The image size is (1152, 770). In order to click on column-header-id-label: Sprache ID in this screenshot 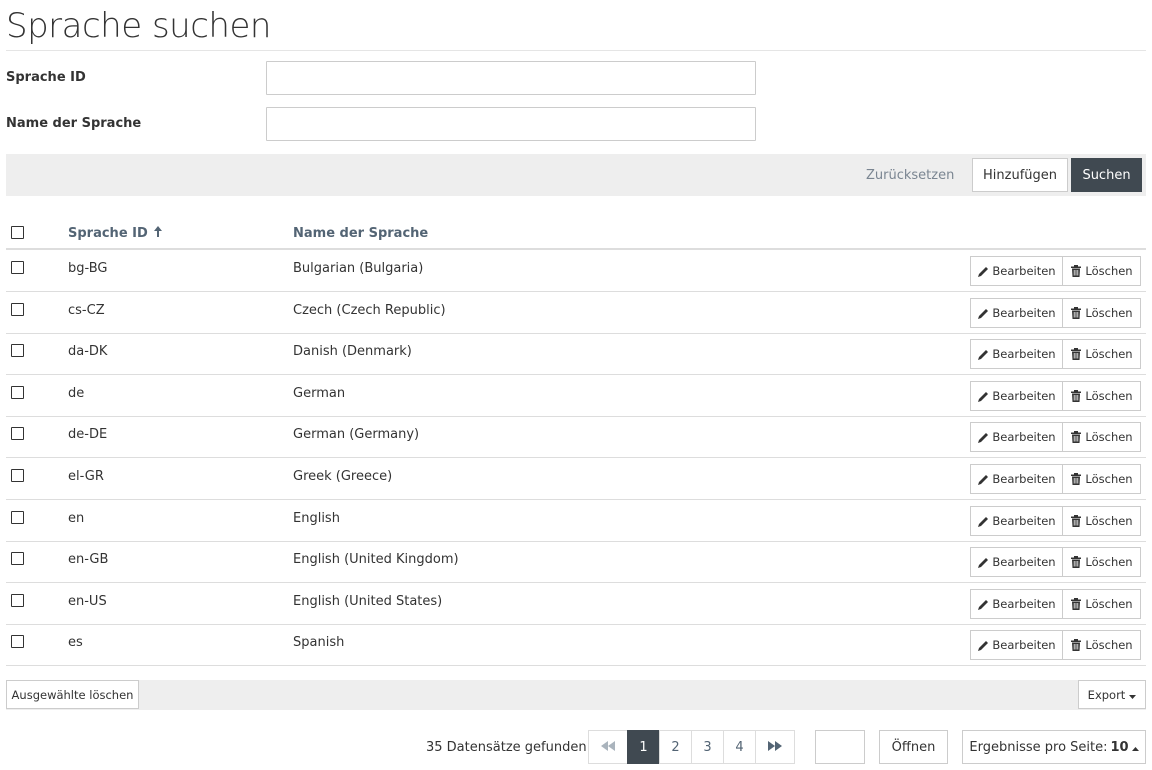, I will do `click(108, 233)`.